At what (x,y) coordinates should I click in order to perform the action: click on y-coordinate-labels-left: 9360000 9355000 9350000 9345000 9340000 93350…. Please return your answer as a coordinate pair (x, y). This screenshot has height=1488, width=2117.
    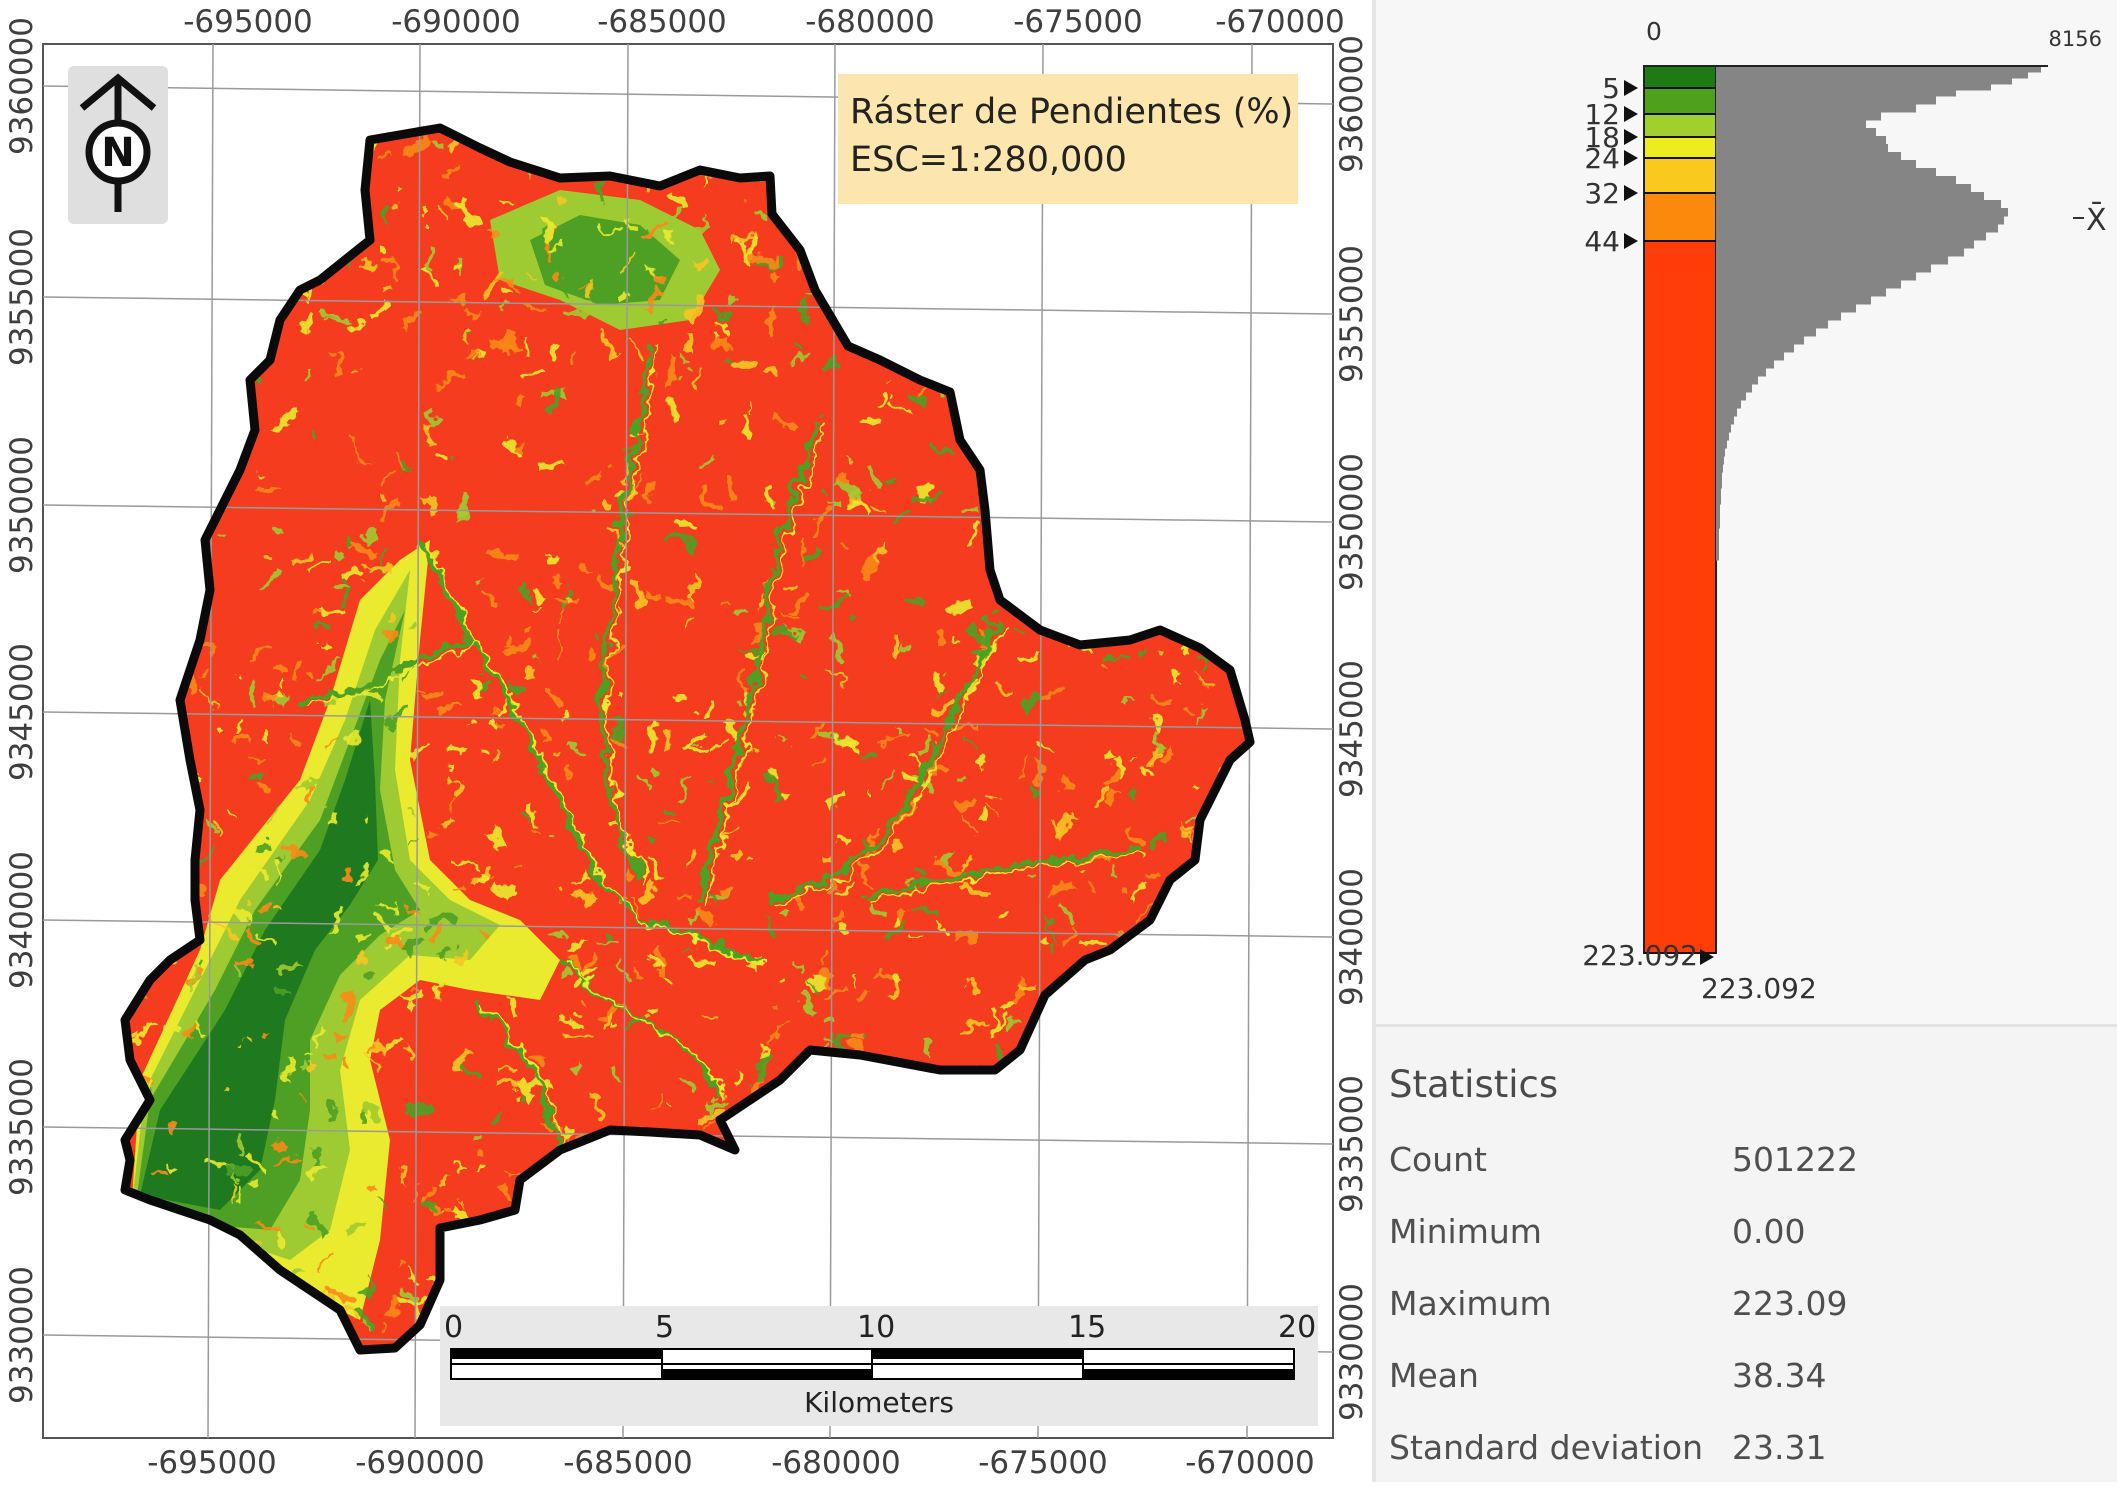
    Looking at the image, I should click on (22, 710).